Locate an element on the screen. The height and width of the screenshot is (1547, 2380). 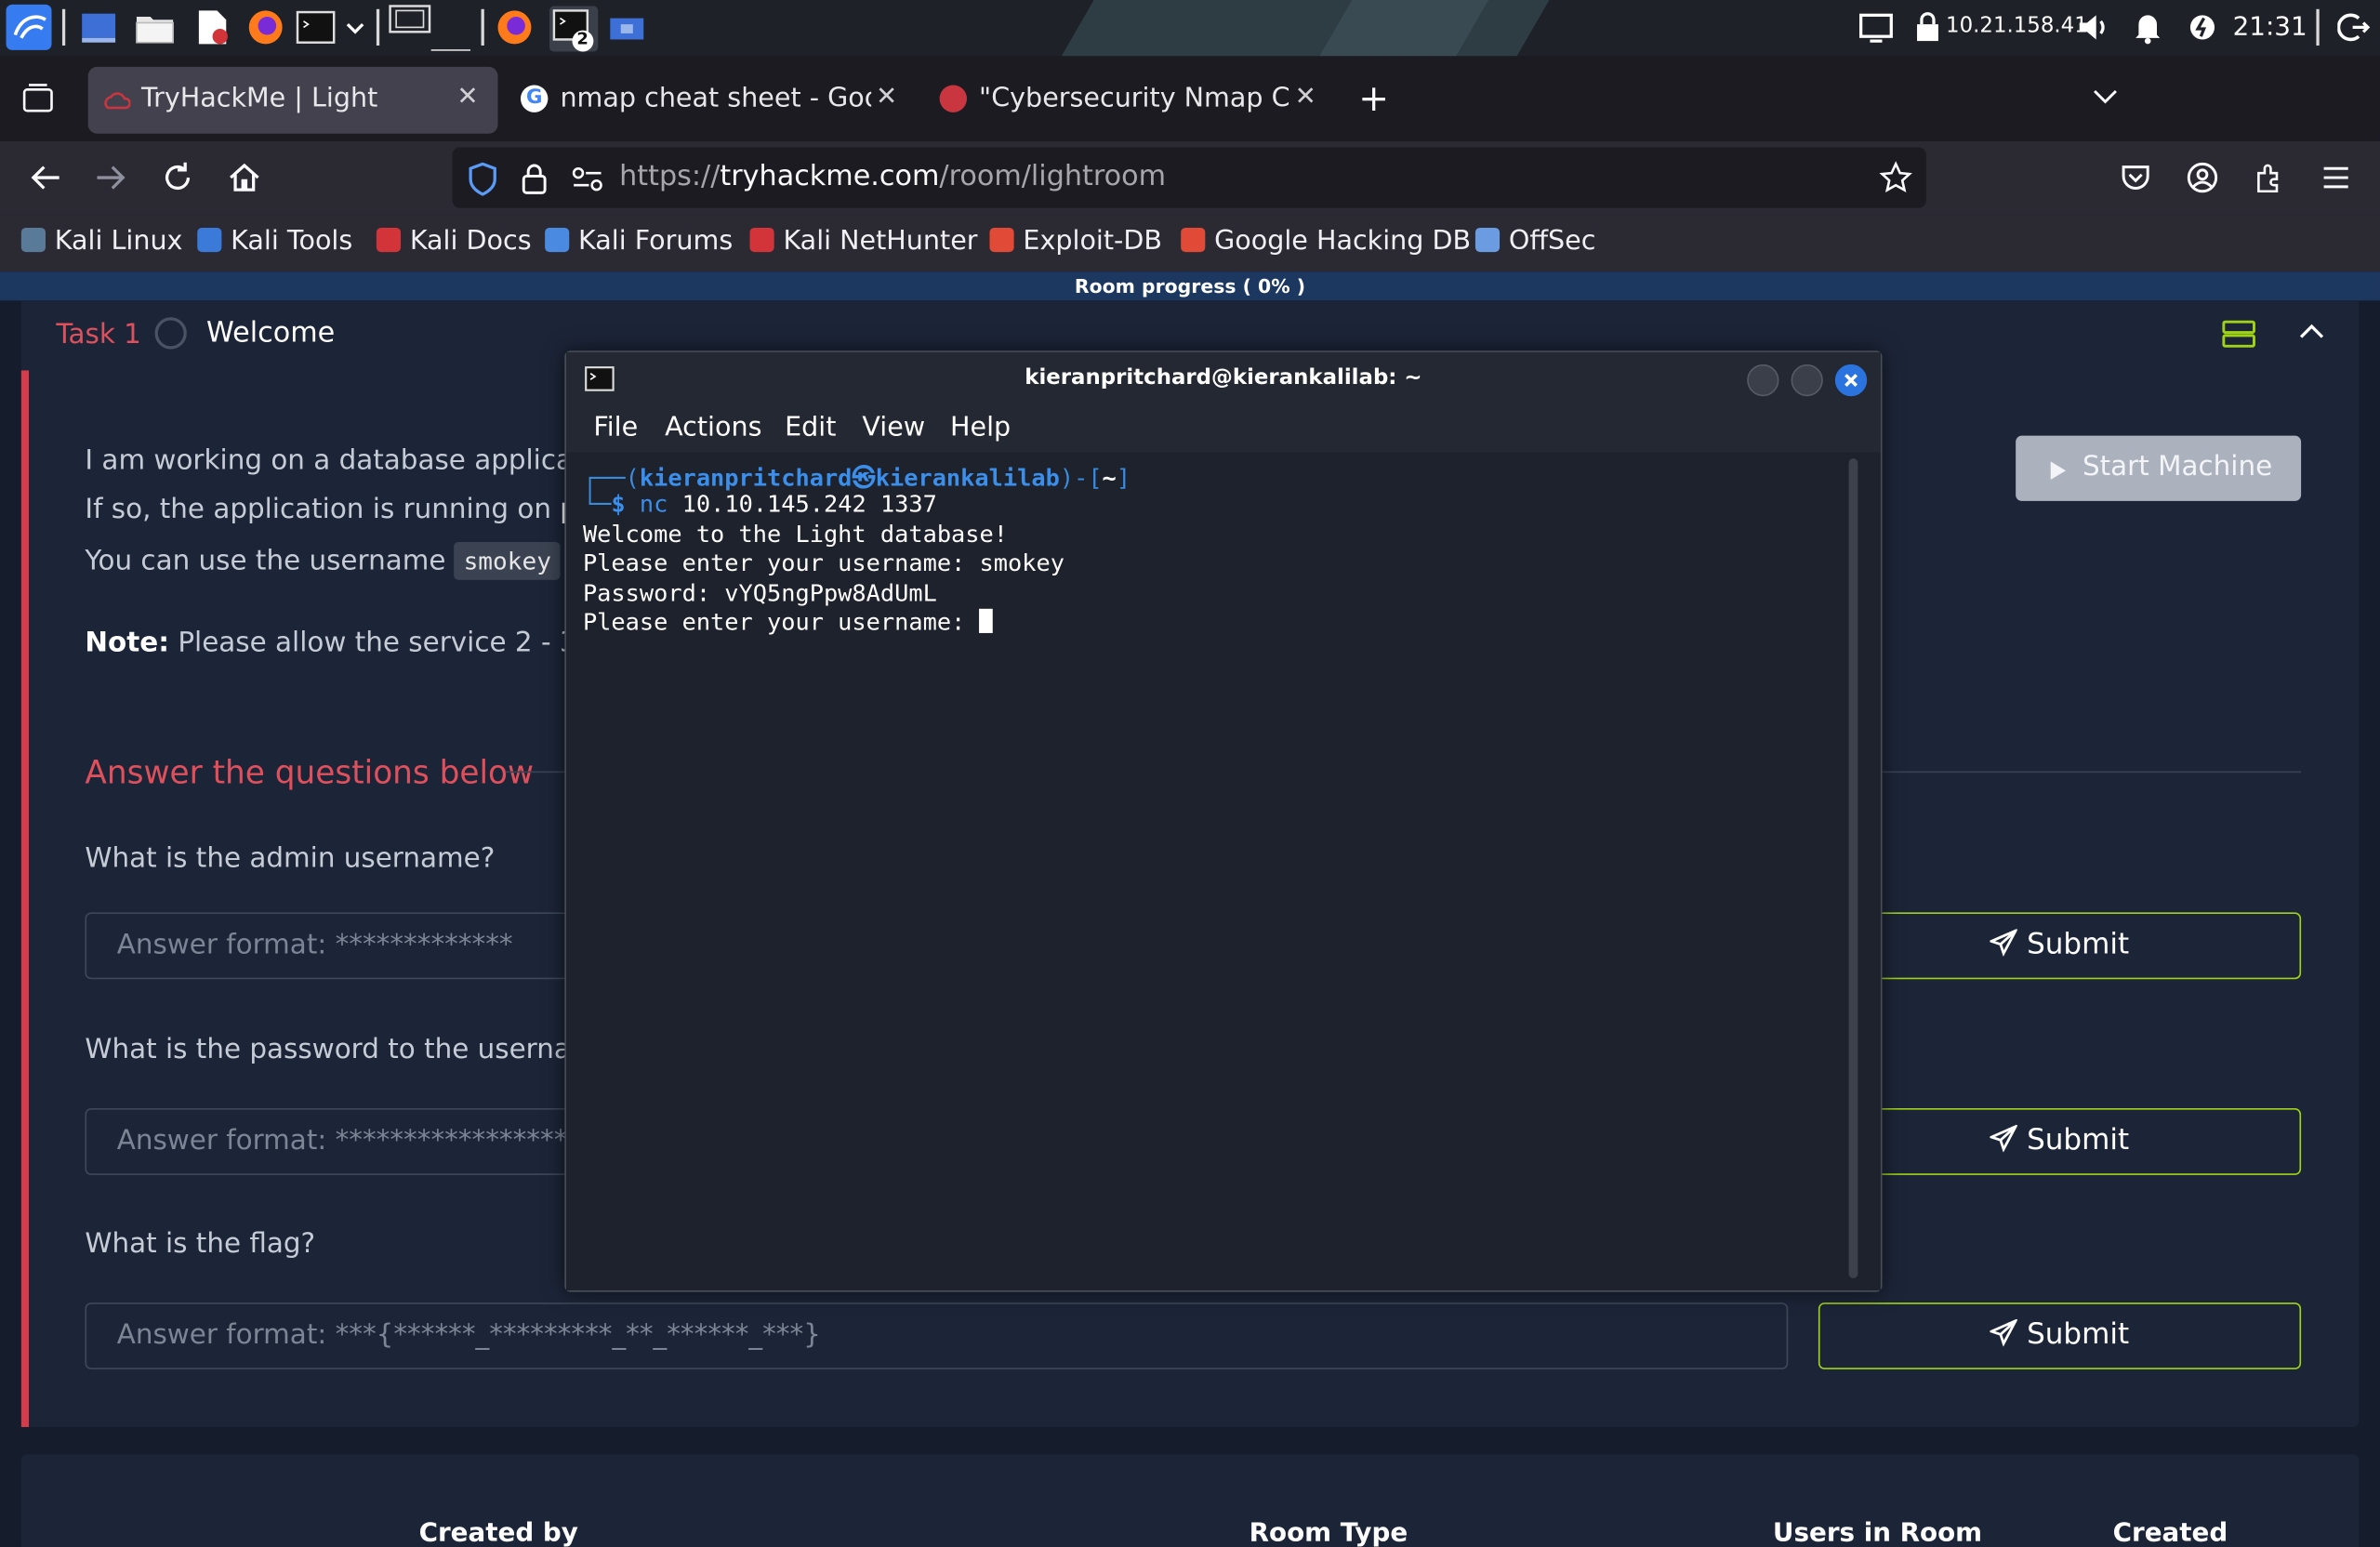
power-manager-icon is located at coordinates (2203, 27).